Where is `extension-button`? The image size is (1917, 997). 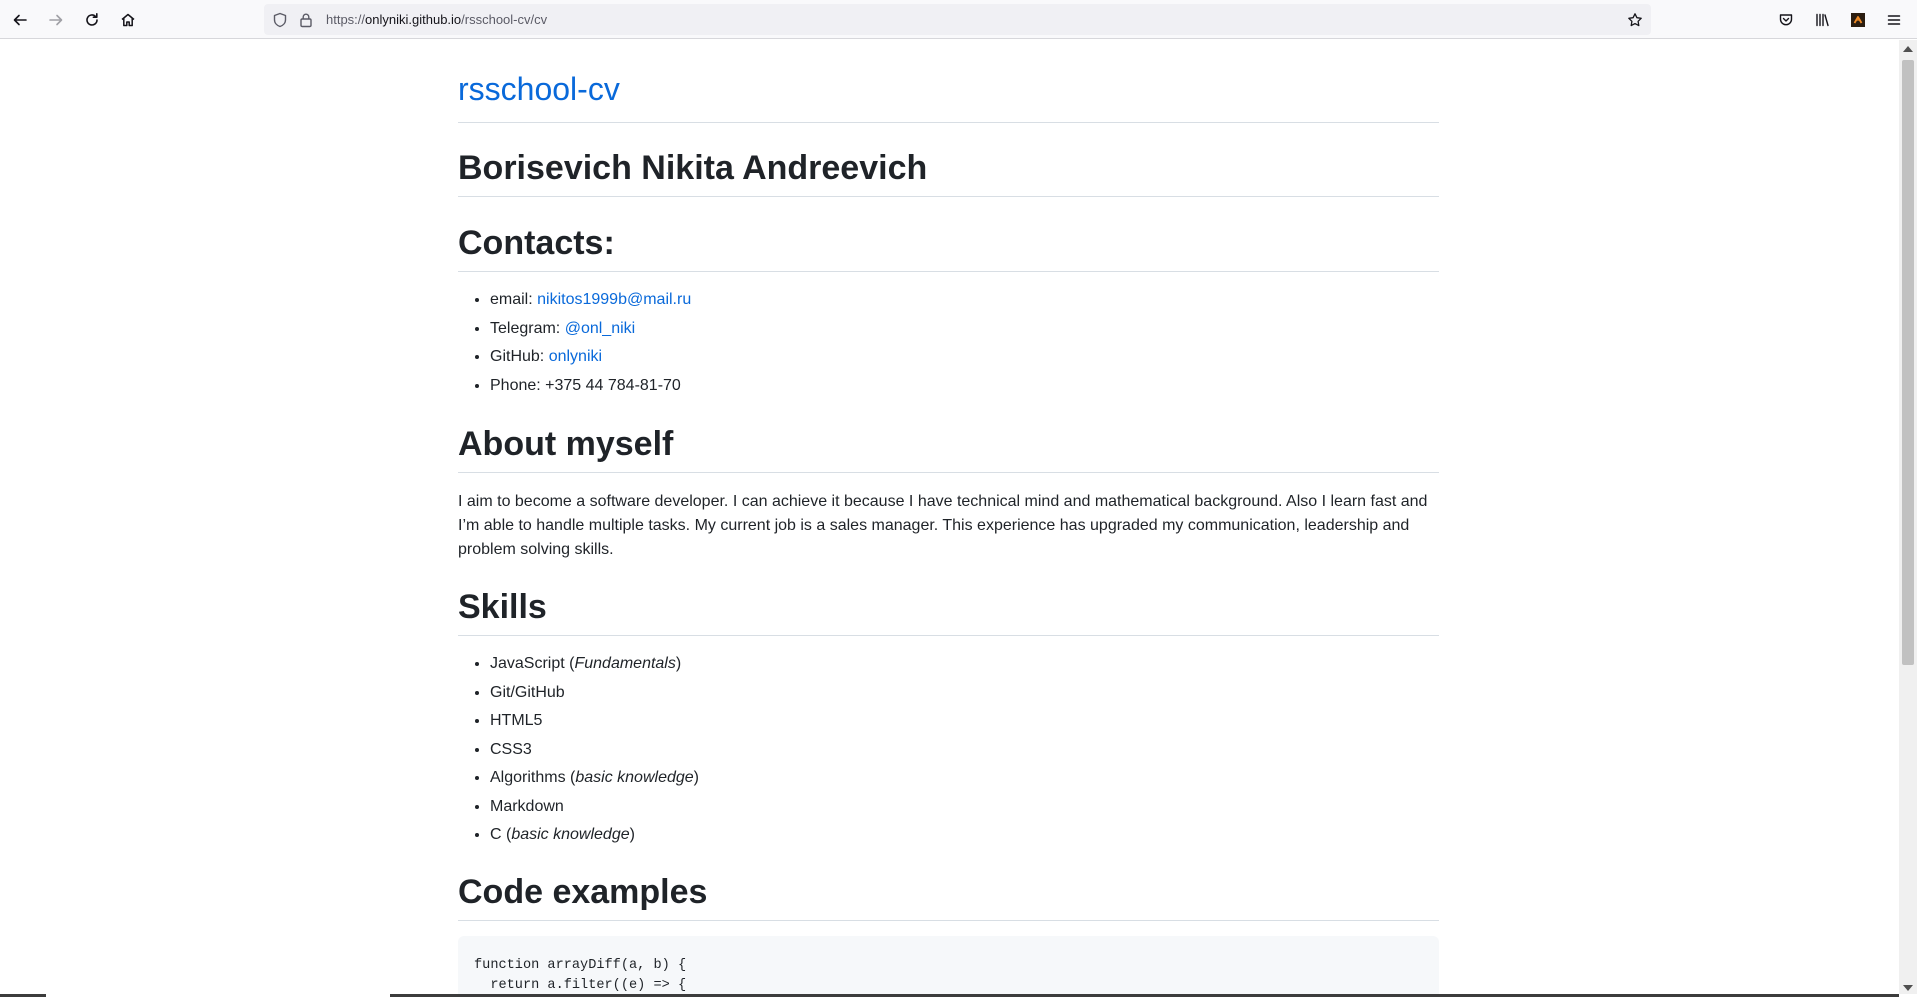 extension-button is located at coordinates (1858, 20).